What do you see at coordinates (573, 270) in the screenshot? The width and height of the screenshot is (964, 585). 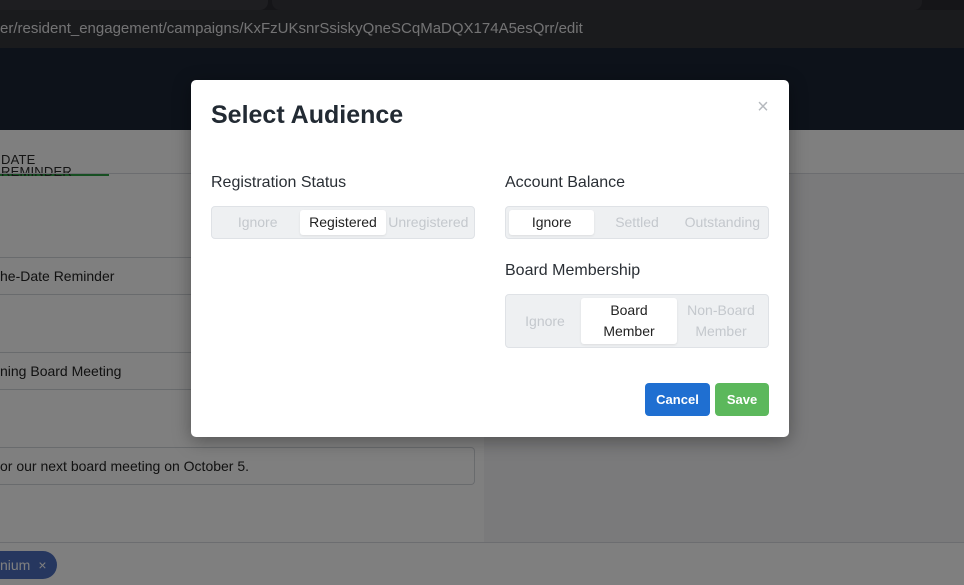 I see `board-membership-label: Board Membership` at bounding box center [573, 270].